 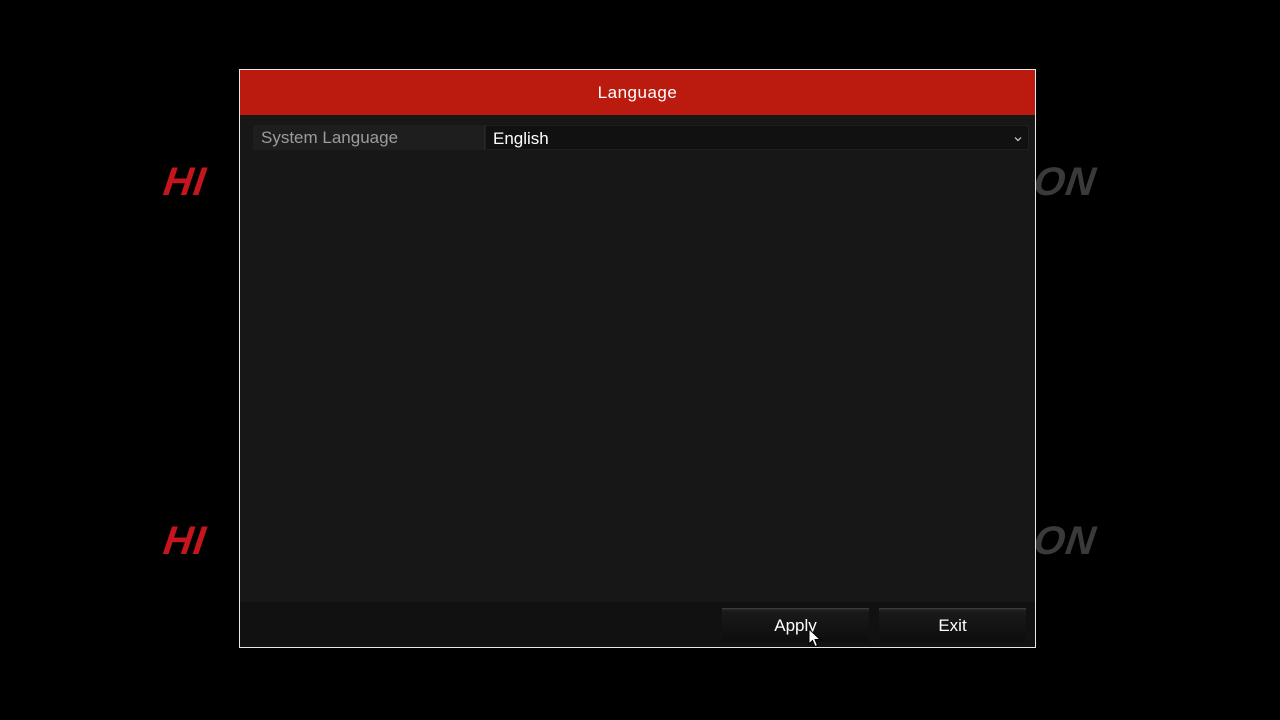 I want to click on apply-button: Apply, so click(x=795, y=625).